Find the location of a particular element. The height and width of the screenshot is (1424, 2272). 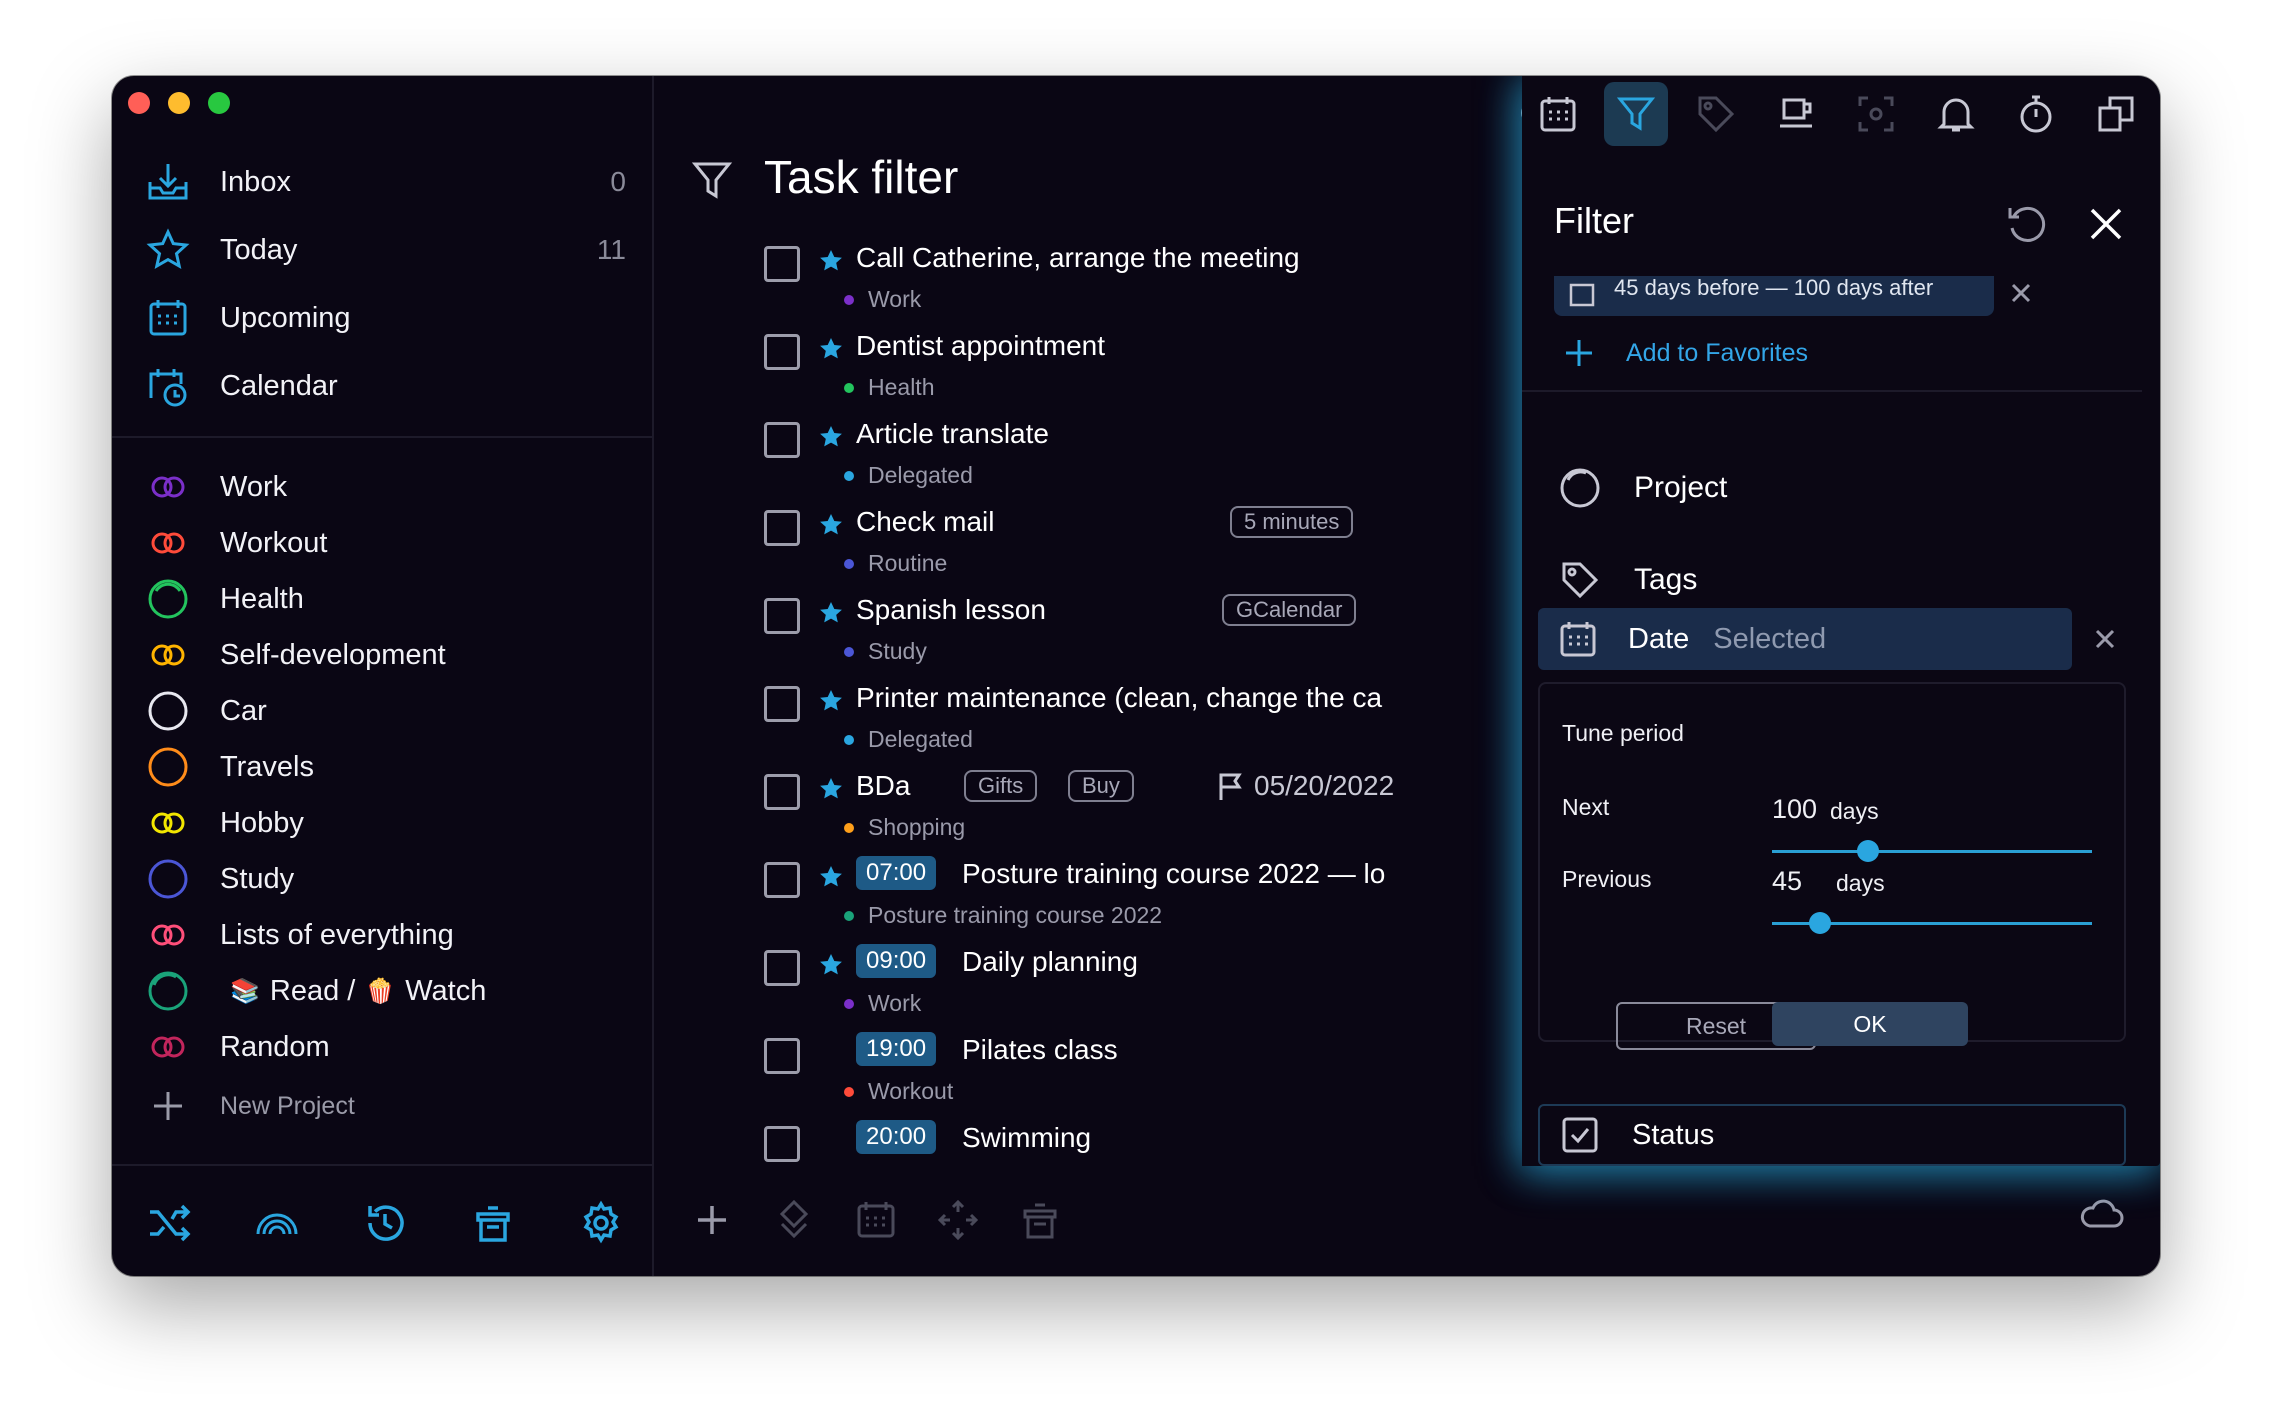

task-item: 09:00 Daily planning Work is located at coordinates (1114, 984).